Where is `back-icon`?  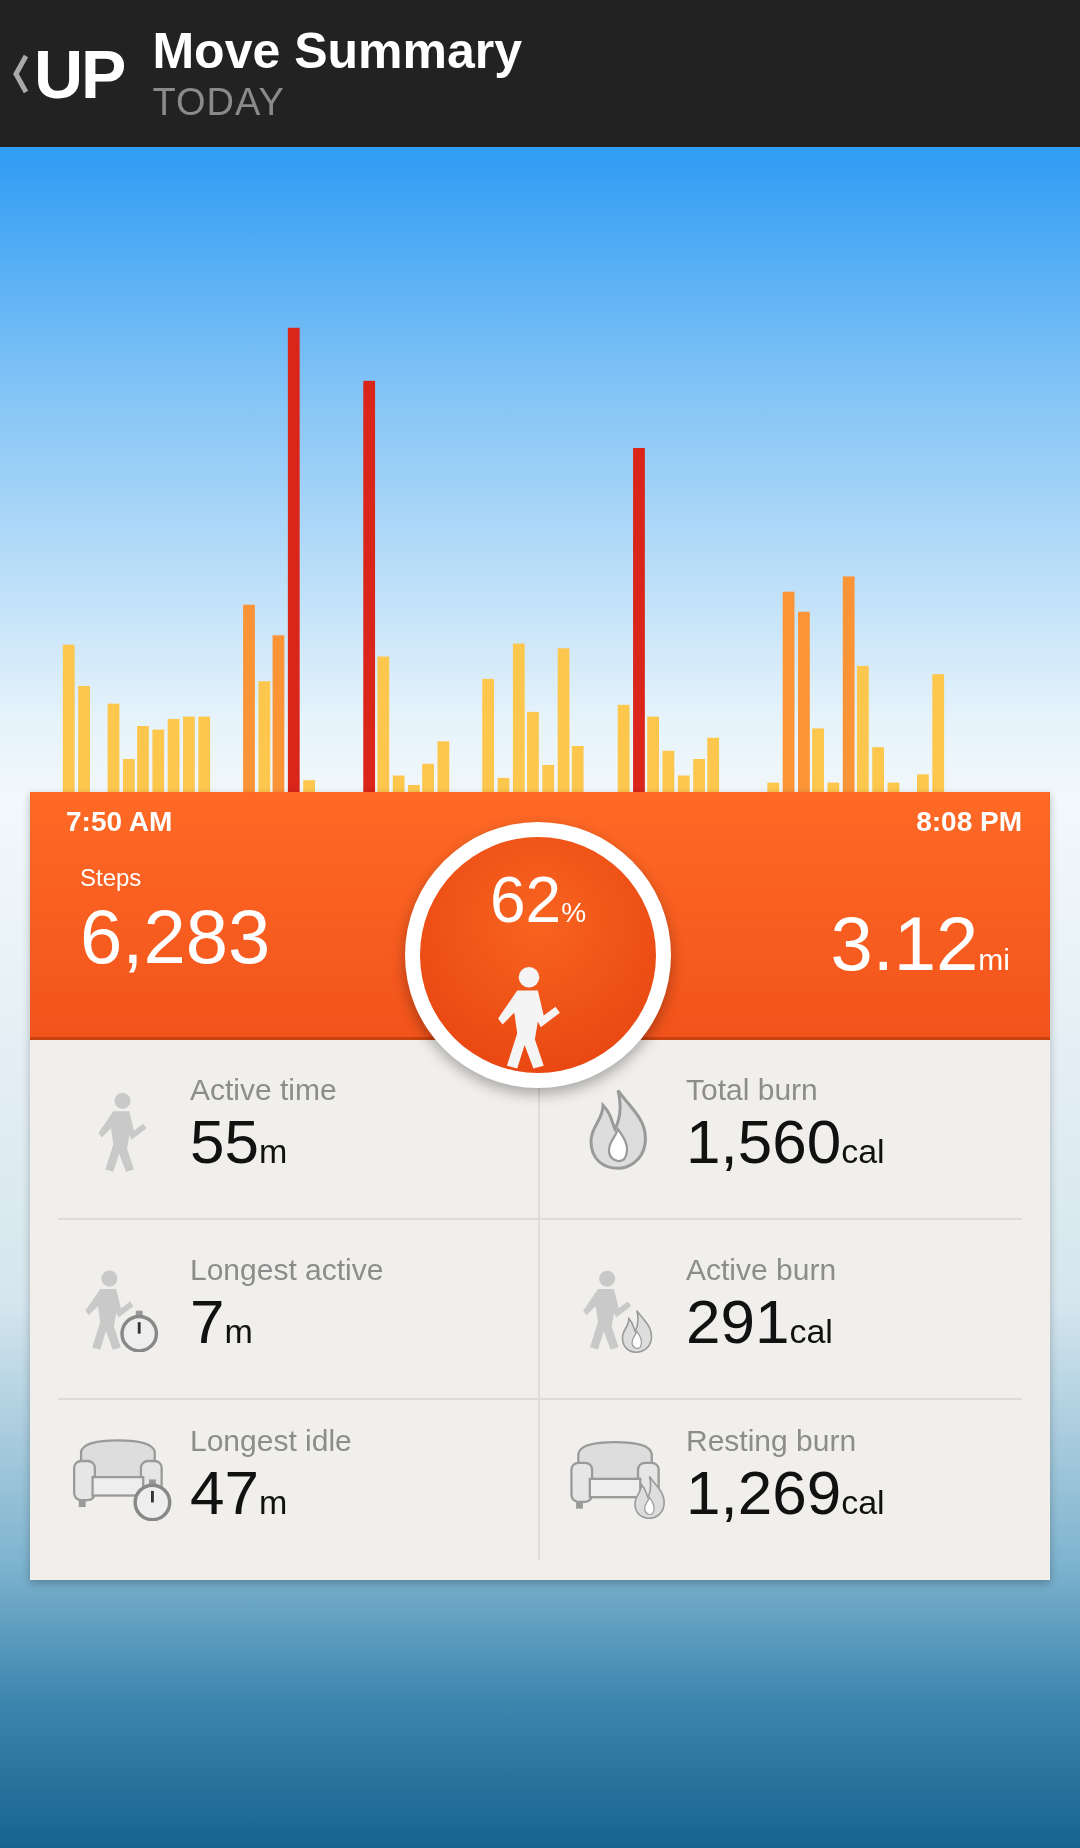 back-icon is located at coordinates (21, 73).